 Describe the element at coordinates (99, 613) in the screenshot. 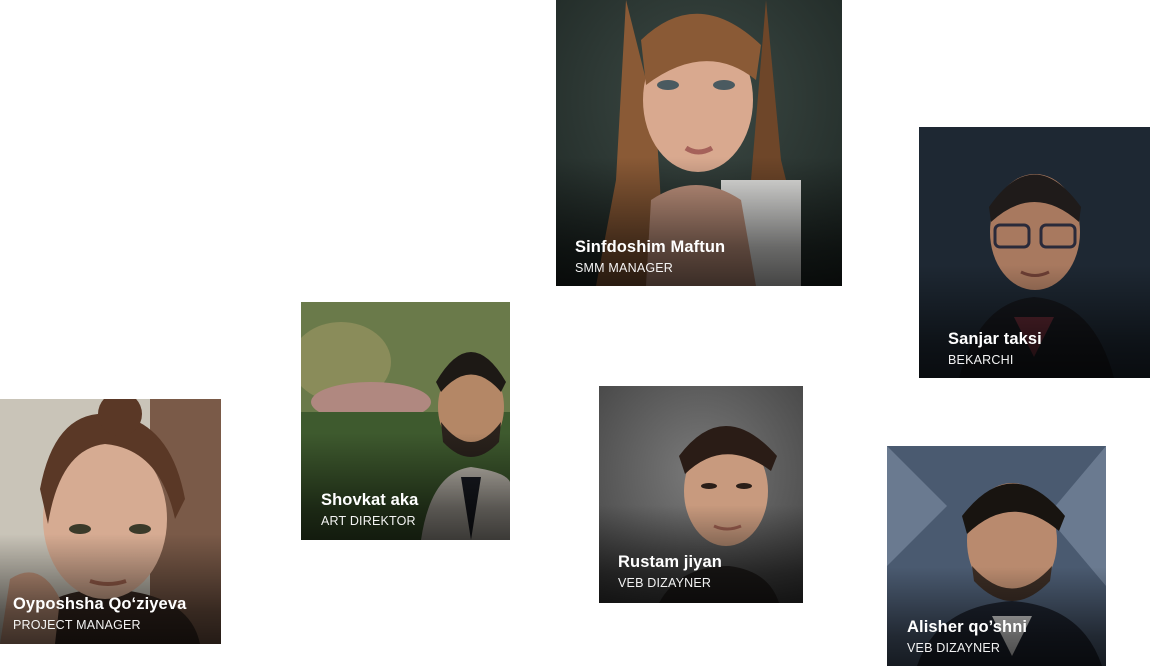

I see `team-card-caption: Oyposhsha Qo‘ziyeva PROJECT MANAGER` at that location.